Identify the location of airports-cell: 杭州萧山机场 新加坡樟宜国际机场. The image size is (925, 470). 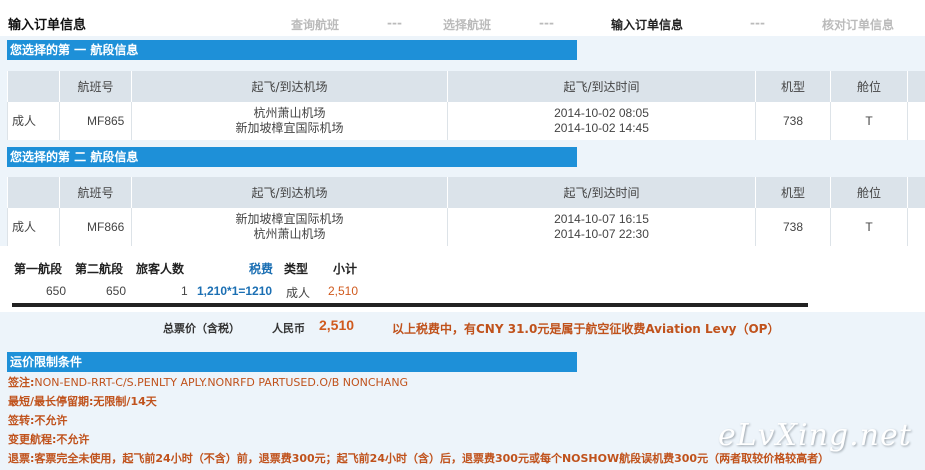
(289, 121).